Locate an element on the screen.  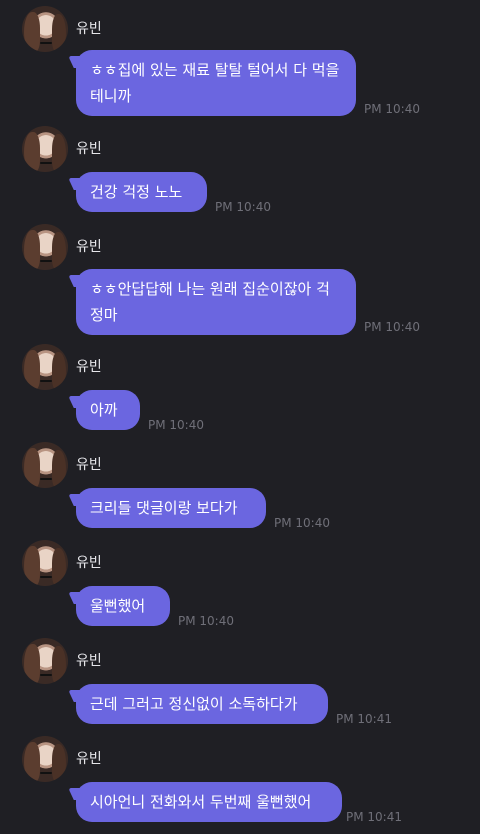
message-bubble: 건강 걱정 노노 is located at coordinates (141, 192).